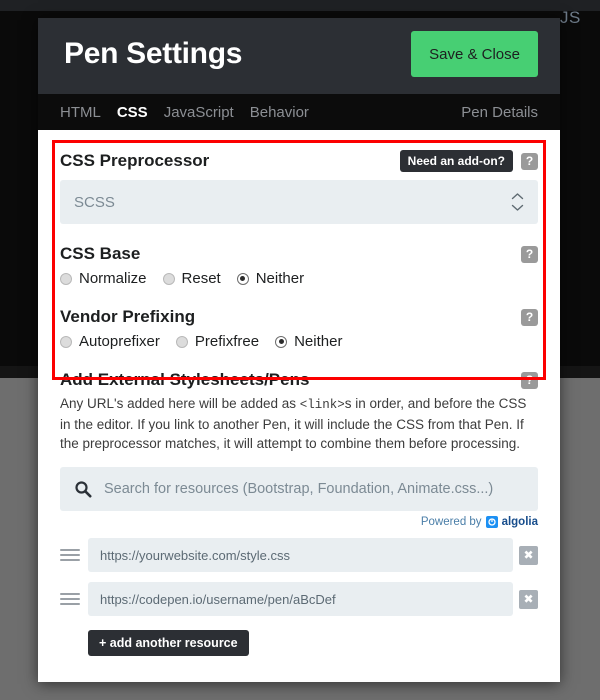  I want to click on css-preprocessor-section-header: CSS Preprocessor Need an add-on? ?, so click(299, 161).